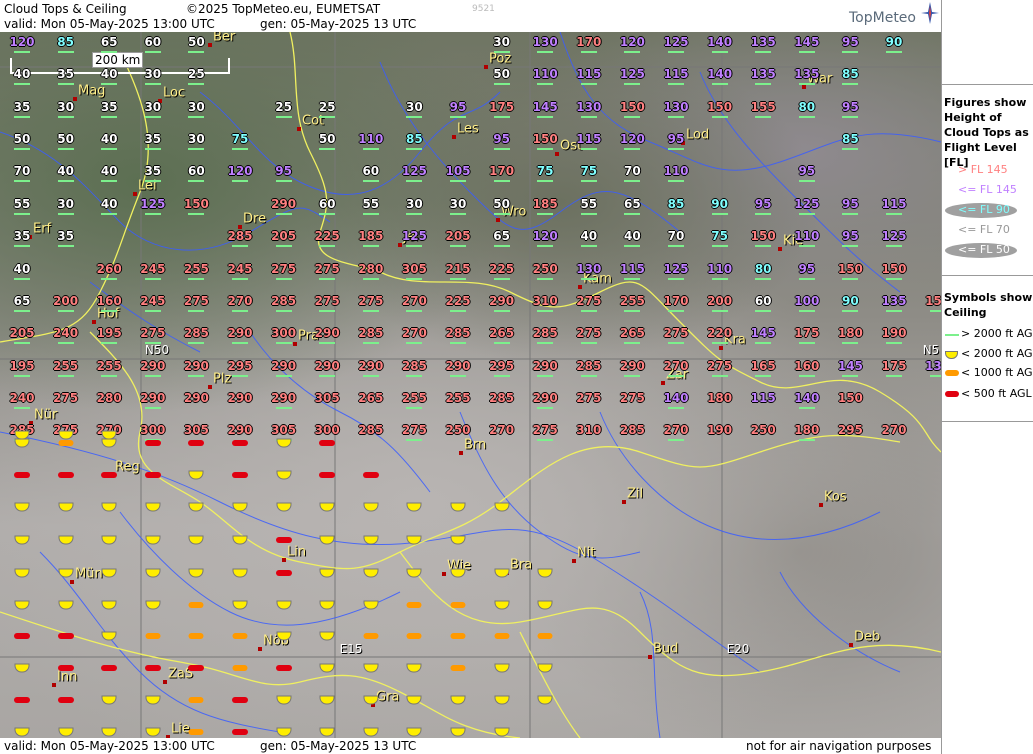  Describe the element at coordinates (240, 139) in the screenshot. I see `cloud-top-value: 75` at that location.